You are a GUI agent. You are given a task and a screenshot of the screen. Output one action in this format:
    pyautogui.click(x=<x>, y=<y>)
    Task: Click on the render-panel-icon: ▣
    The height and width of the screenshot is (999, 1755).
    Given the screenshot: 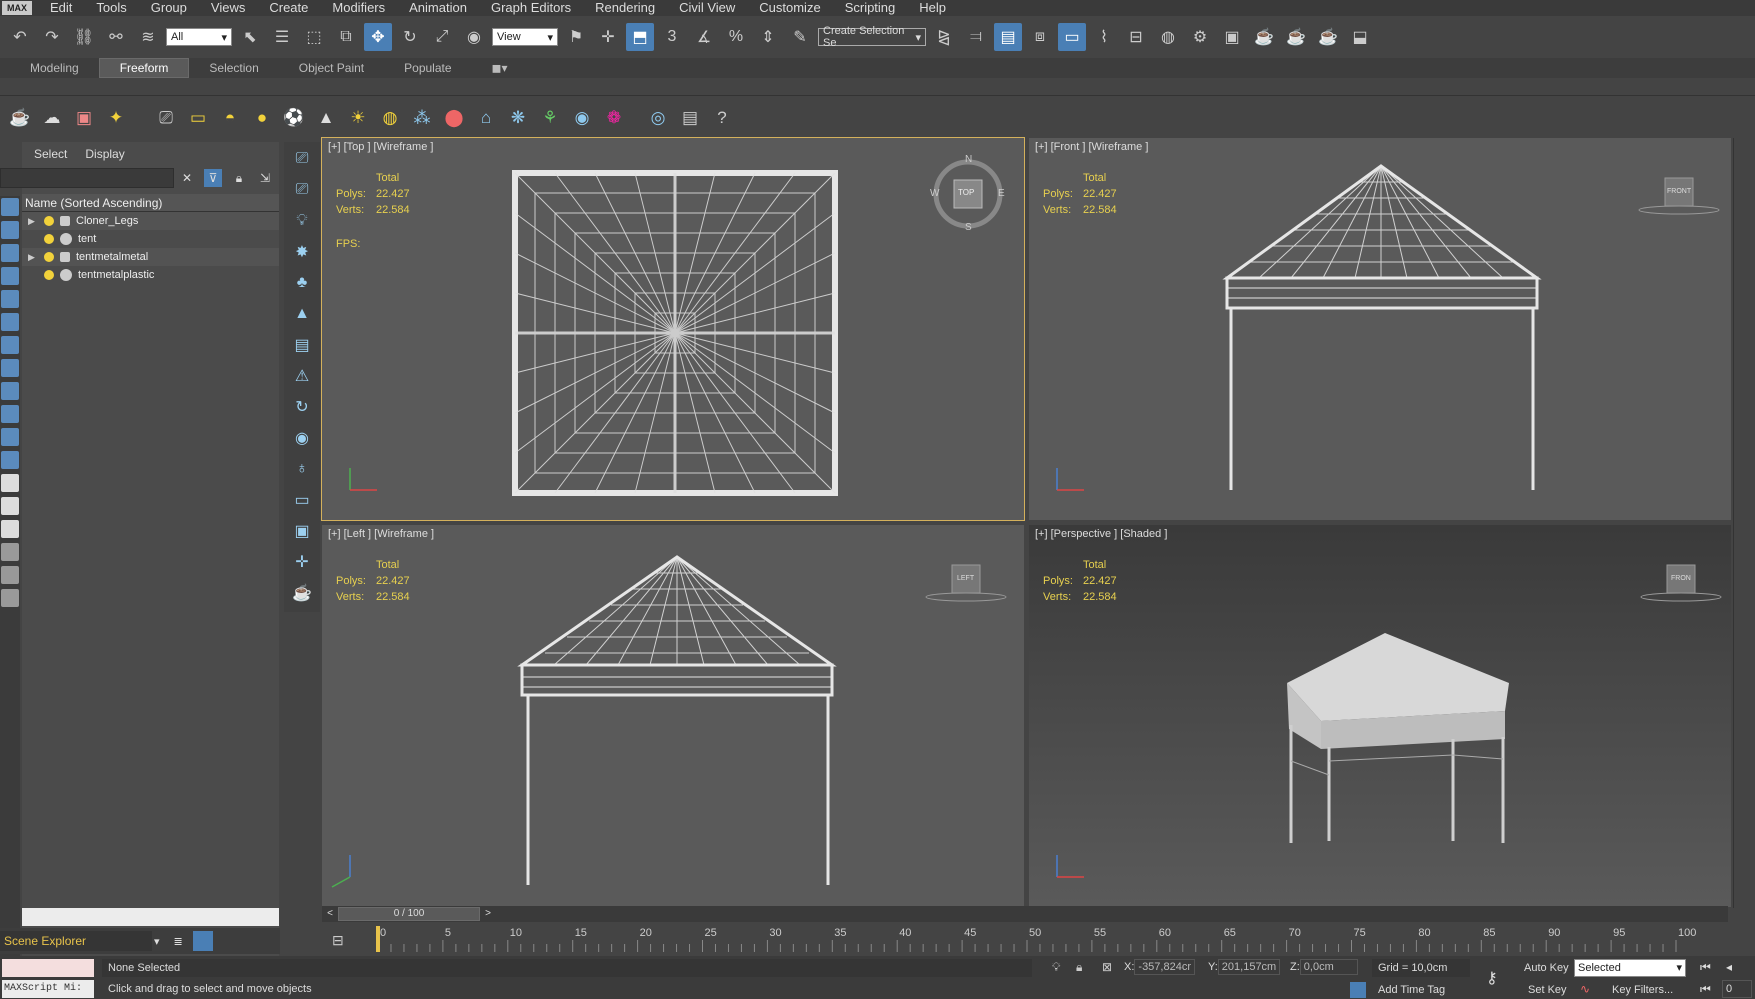 What is the action you would take?
    pyautogui.click(x=302, y=531)
    